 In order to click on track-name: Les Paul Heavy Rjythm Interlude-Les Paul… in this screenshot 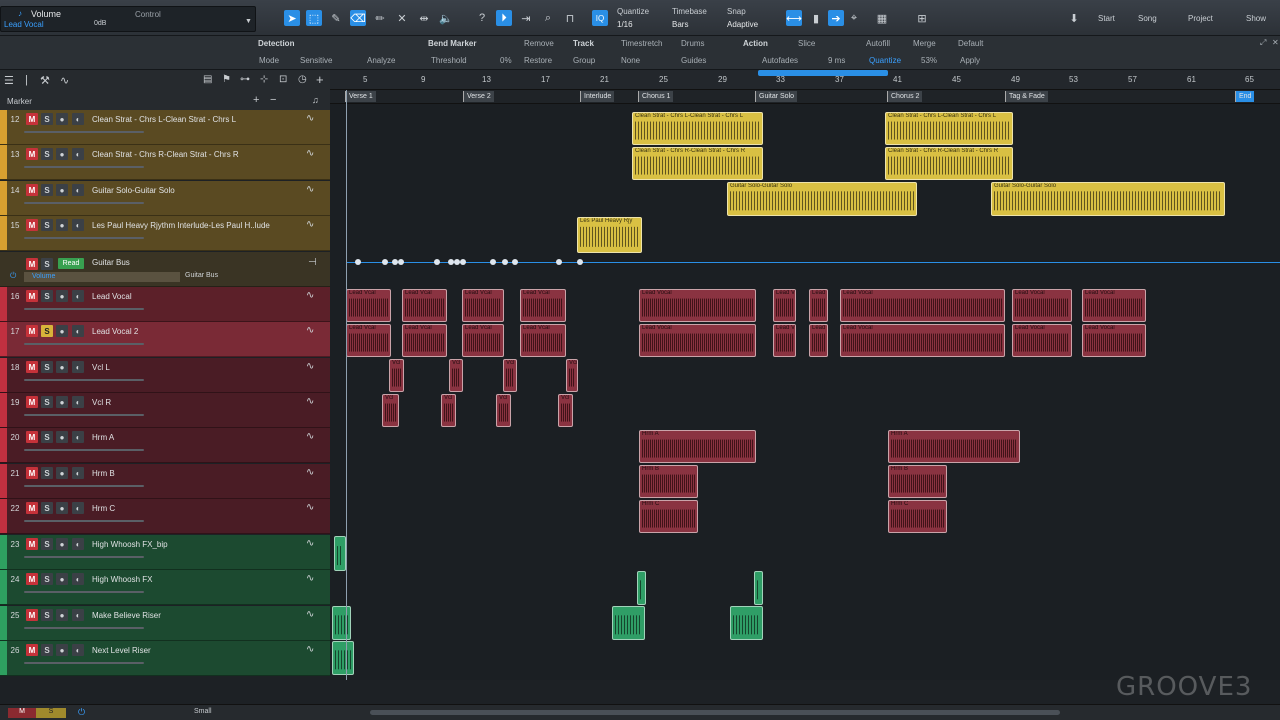, I will do `click(197, 225)`.